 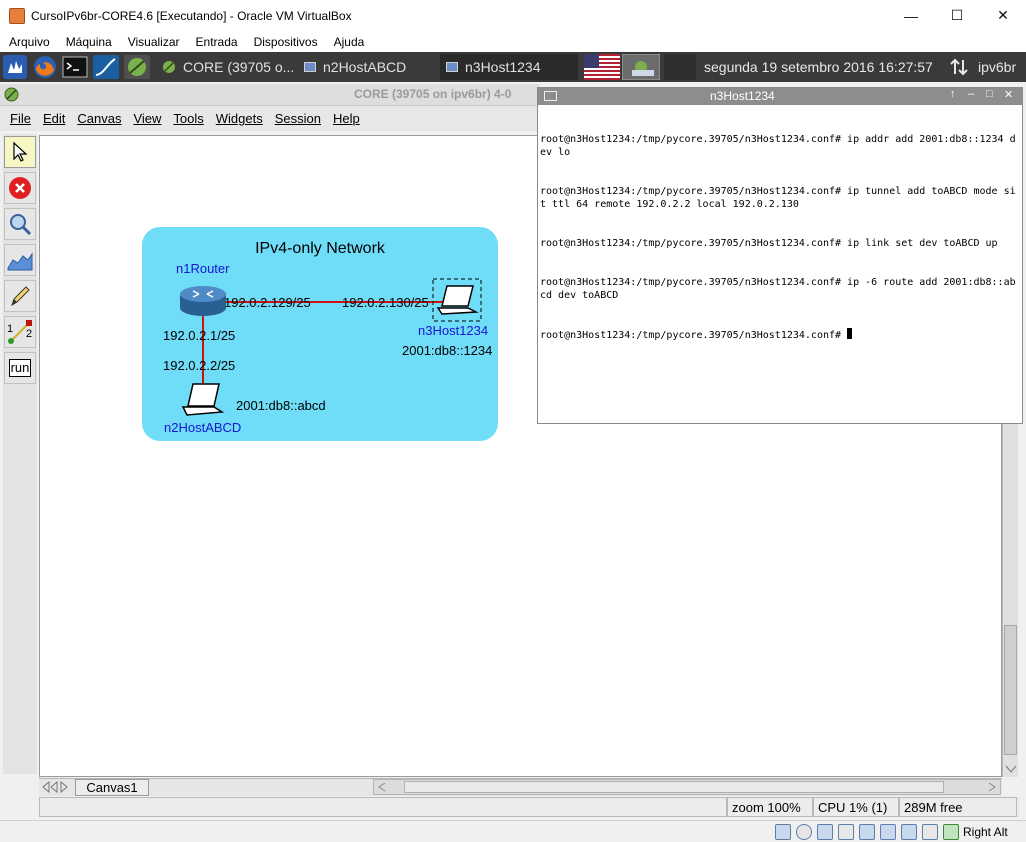 I want to click on menu-canvas: Canvas, so click(x=99, y=118).